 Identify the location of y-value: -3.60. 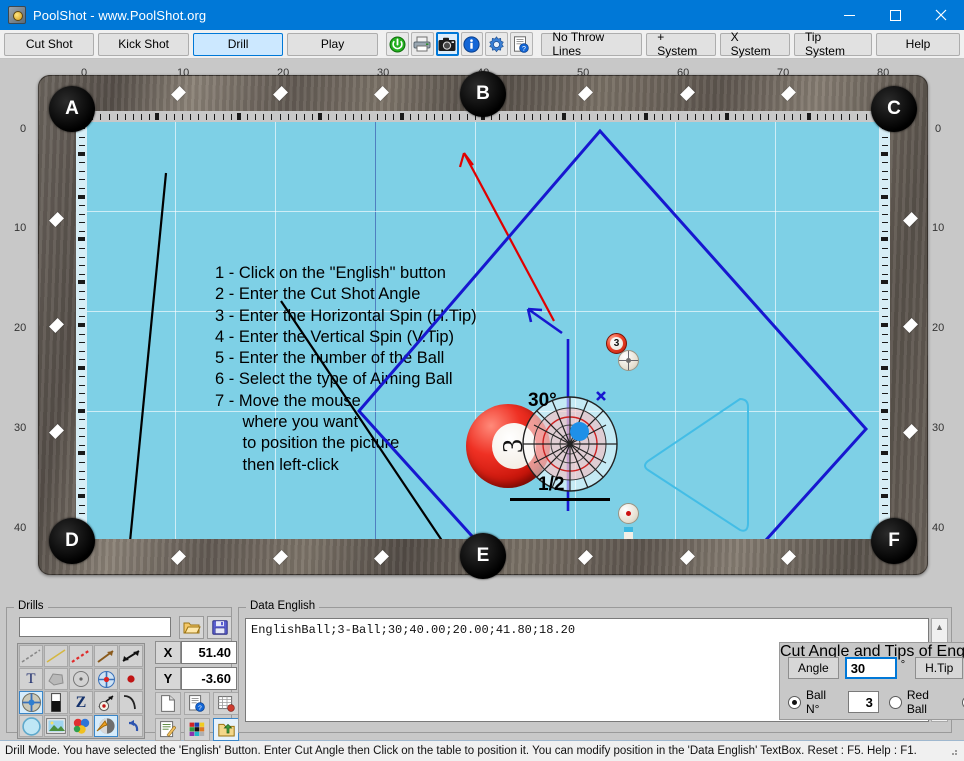
(209, 678).